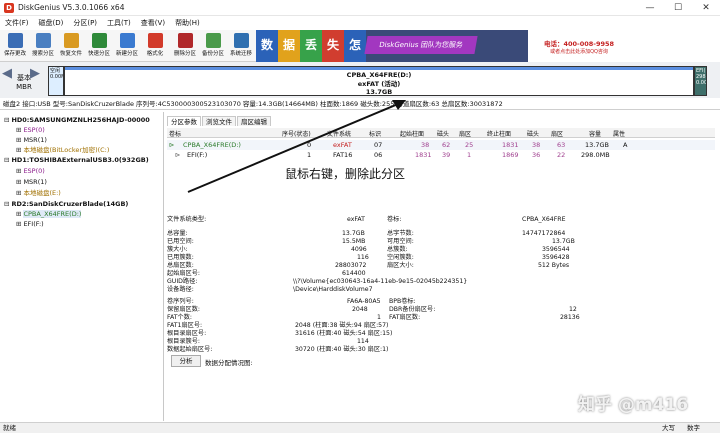 The width and height of the screenshot is (720, 433). Describe the element at coordinates (71, 40) in the screenshot. I see `recover-files-icon` at that location.